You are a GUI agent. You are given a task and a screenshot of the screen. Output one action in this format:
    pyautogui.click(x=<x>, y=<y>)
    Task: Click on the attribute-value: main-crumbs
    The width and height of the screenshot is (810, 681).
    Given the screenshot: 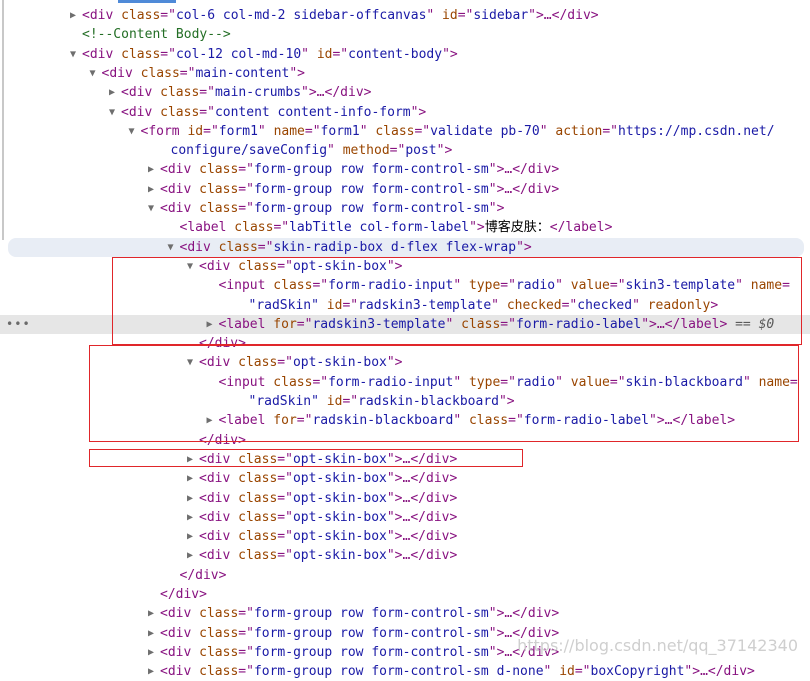 What is the action you would take?
    pyautogui.click(x=258, y=92)
    